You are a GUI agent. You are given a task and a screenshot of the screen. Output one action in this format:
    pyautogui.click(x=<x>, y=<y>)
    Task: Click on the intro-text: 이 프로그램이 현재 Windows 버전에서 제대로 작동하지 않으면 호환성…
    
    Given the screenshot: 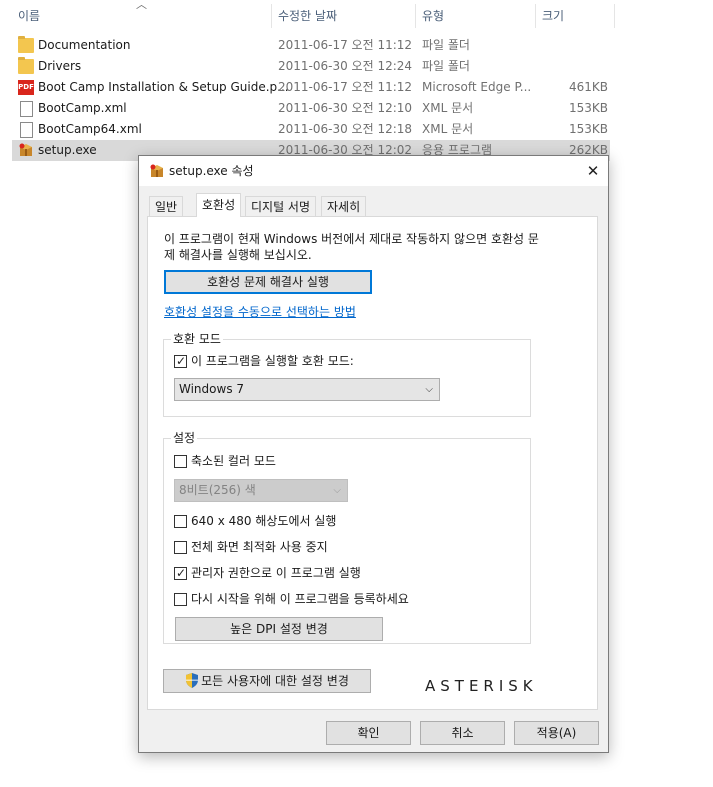 What is the action you would take?
    pyautogui.click(x=351, y=247)
    